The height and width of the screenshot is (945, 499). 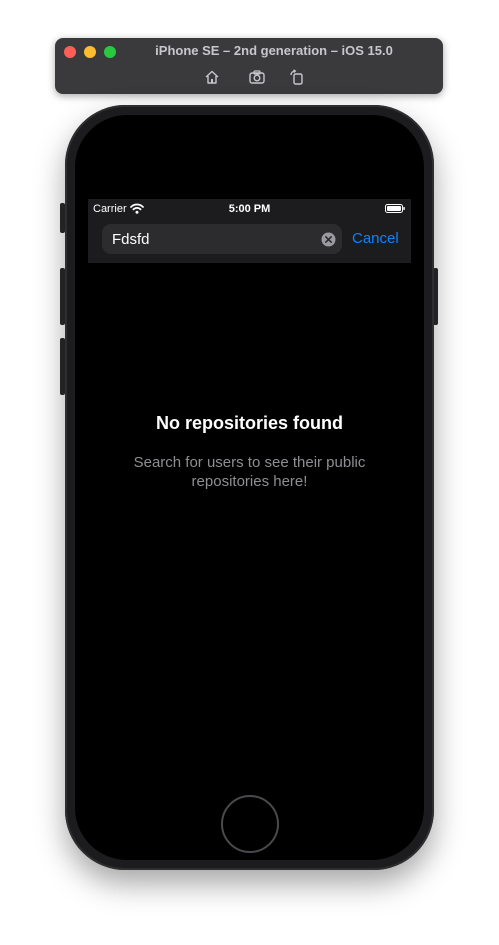 I want to click on screenshot-icon, so click(x=257, y=77).